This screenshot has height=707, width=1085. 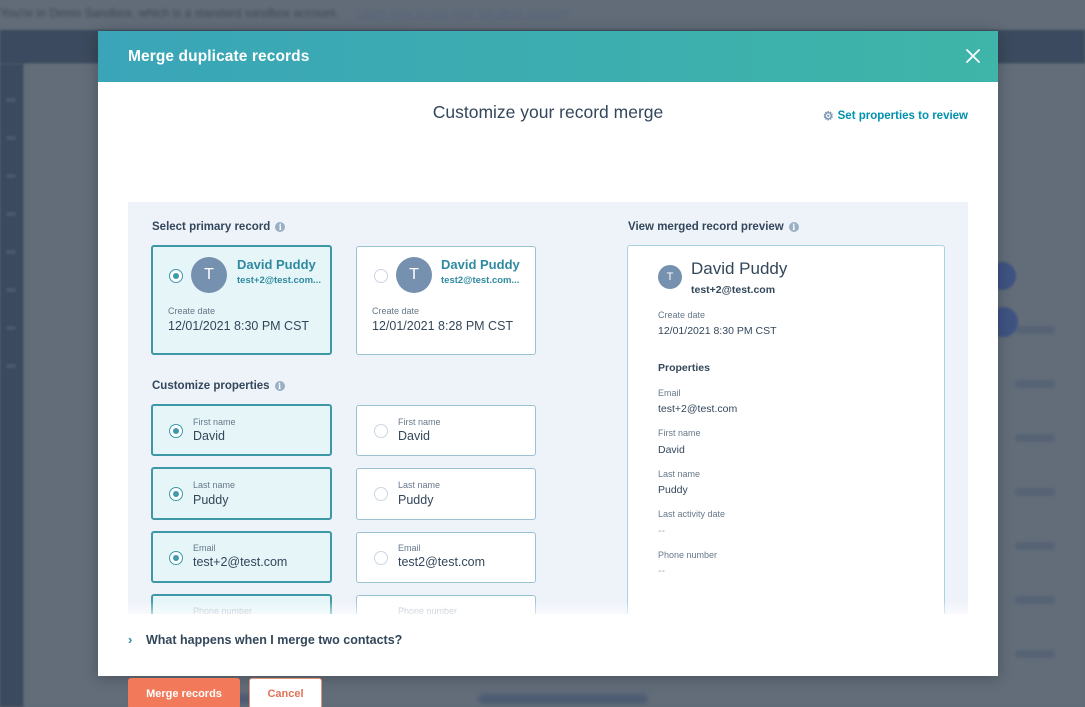 What do you see at coordinates (733, 290) in the screenshot?
I see `preview-email: test+2@test.com` at bounding box center [733, 290].